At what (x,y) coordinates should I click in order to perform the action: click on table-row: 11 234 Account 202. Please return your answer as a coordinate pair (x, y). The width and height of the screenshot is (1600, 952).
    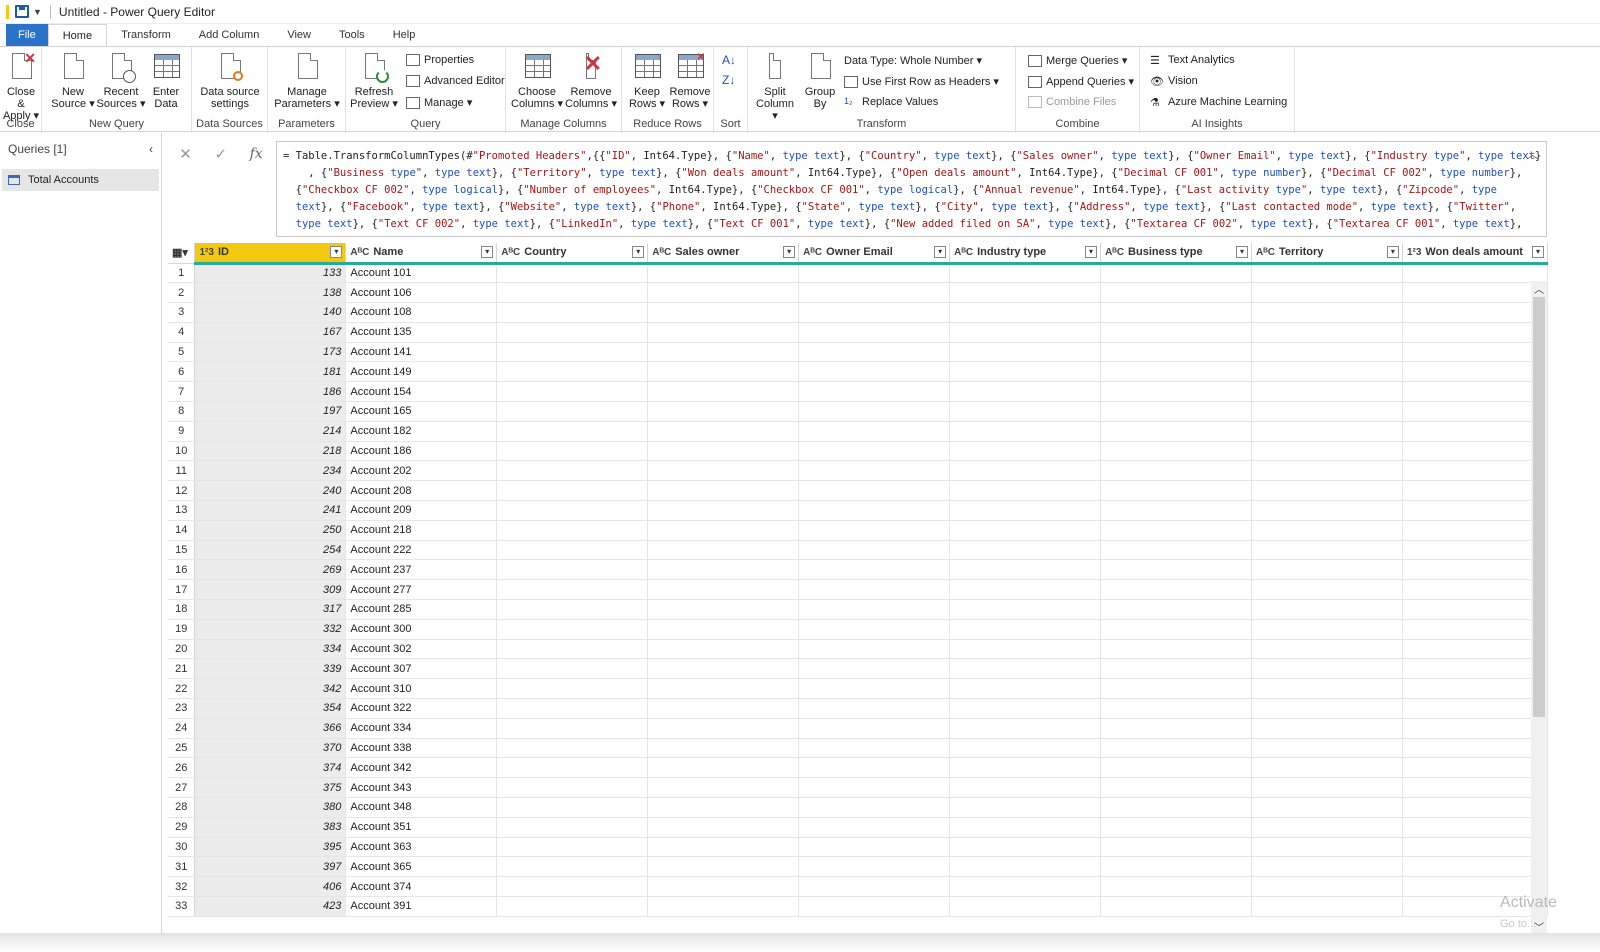
    Looking at the image, I should click on (858, 471).